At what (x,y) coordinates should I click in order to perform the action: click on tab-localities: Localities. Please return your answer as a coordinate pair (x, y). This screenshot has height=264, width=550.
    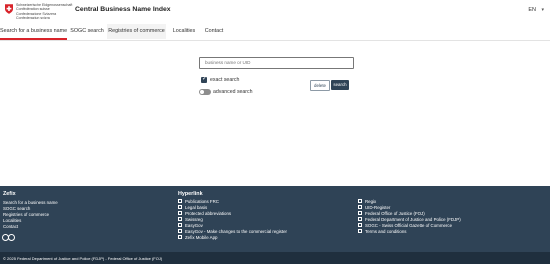
    Looking at the image, I should click on (184, 31).